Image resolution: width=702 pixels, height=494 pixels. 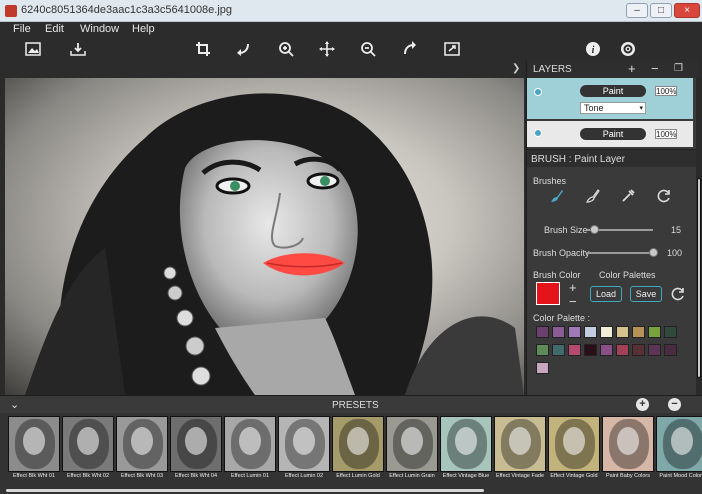 I want to click on zoom-out-icon, so click(x=368, y=49).